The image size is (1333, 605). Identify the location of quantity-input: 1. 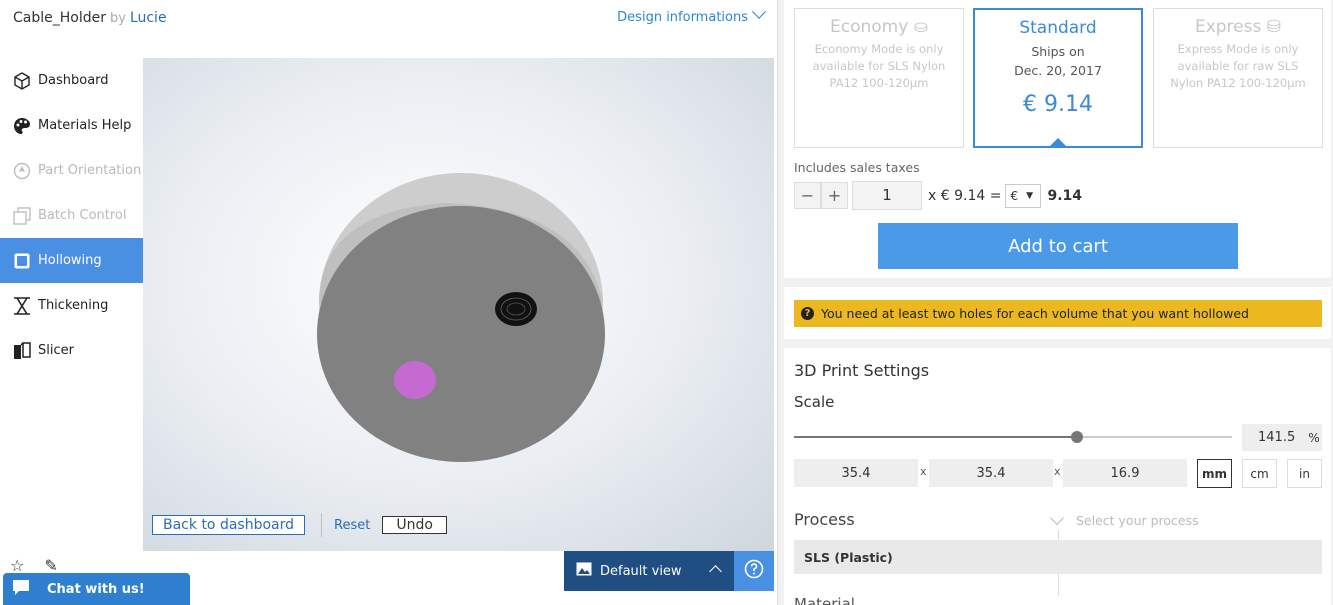
(887, 195).